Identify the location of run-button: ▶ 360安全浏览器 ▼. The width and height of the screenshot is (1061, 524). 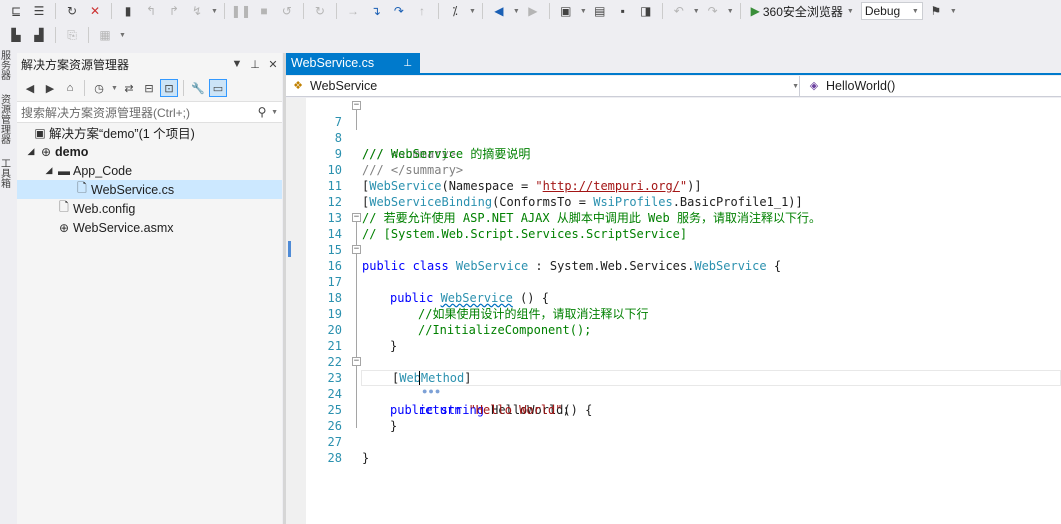
(802, 11).